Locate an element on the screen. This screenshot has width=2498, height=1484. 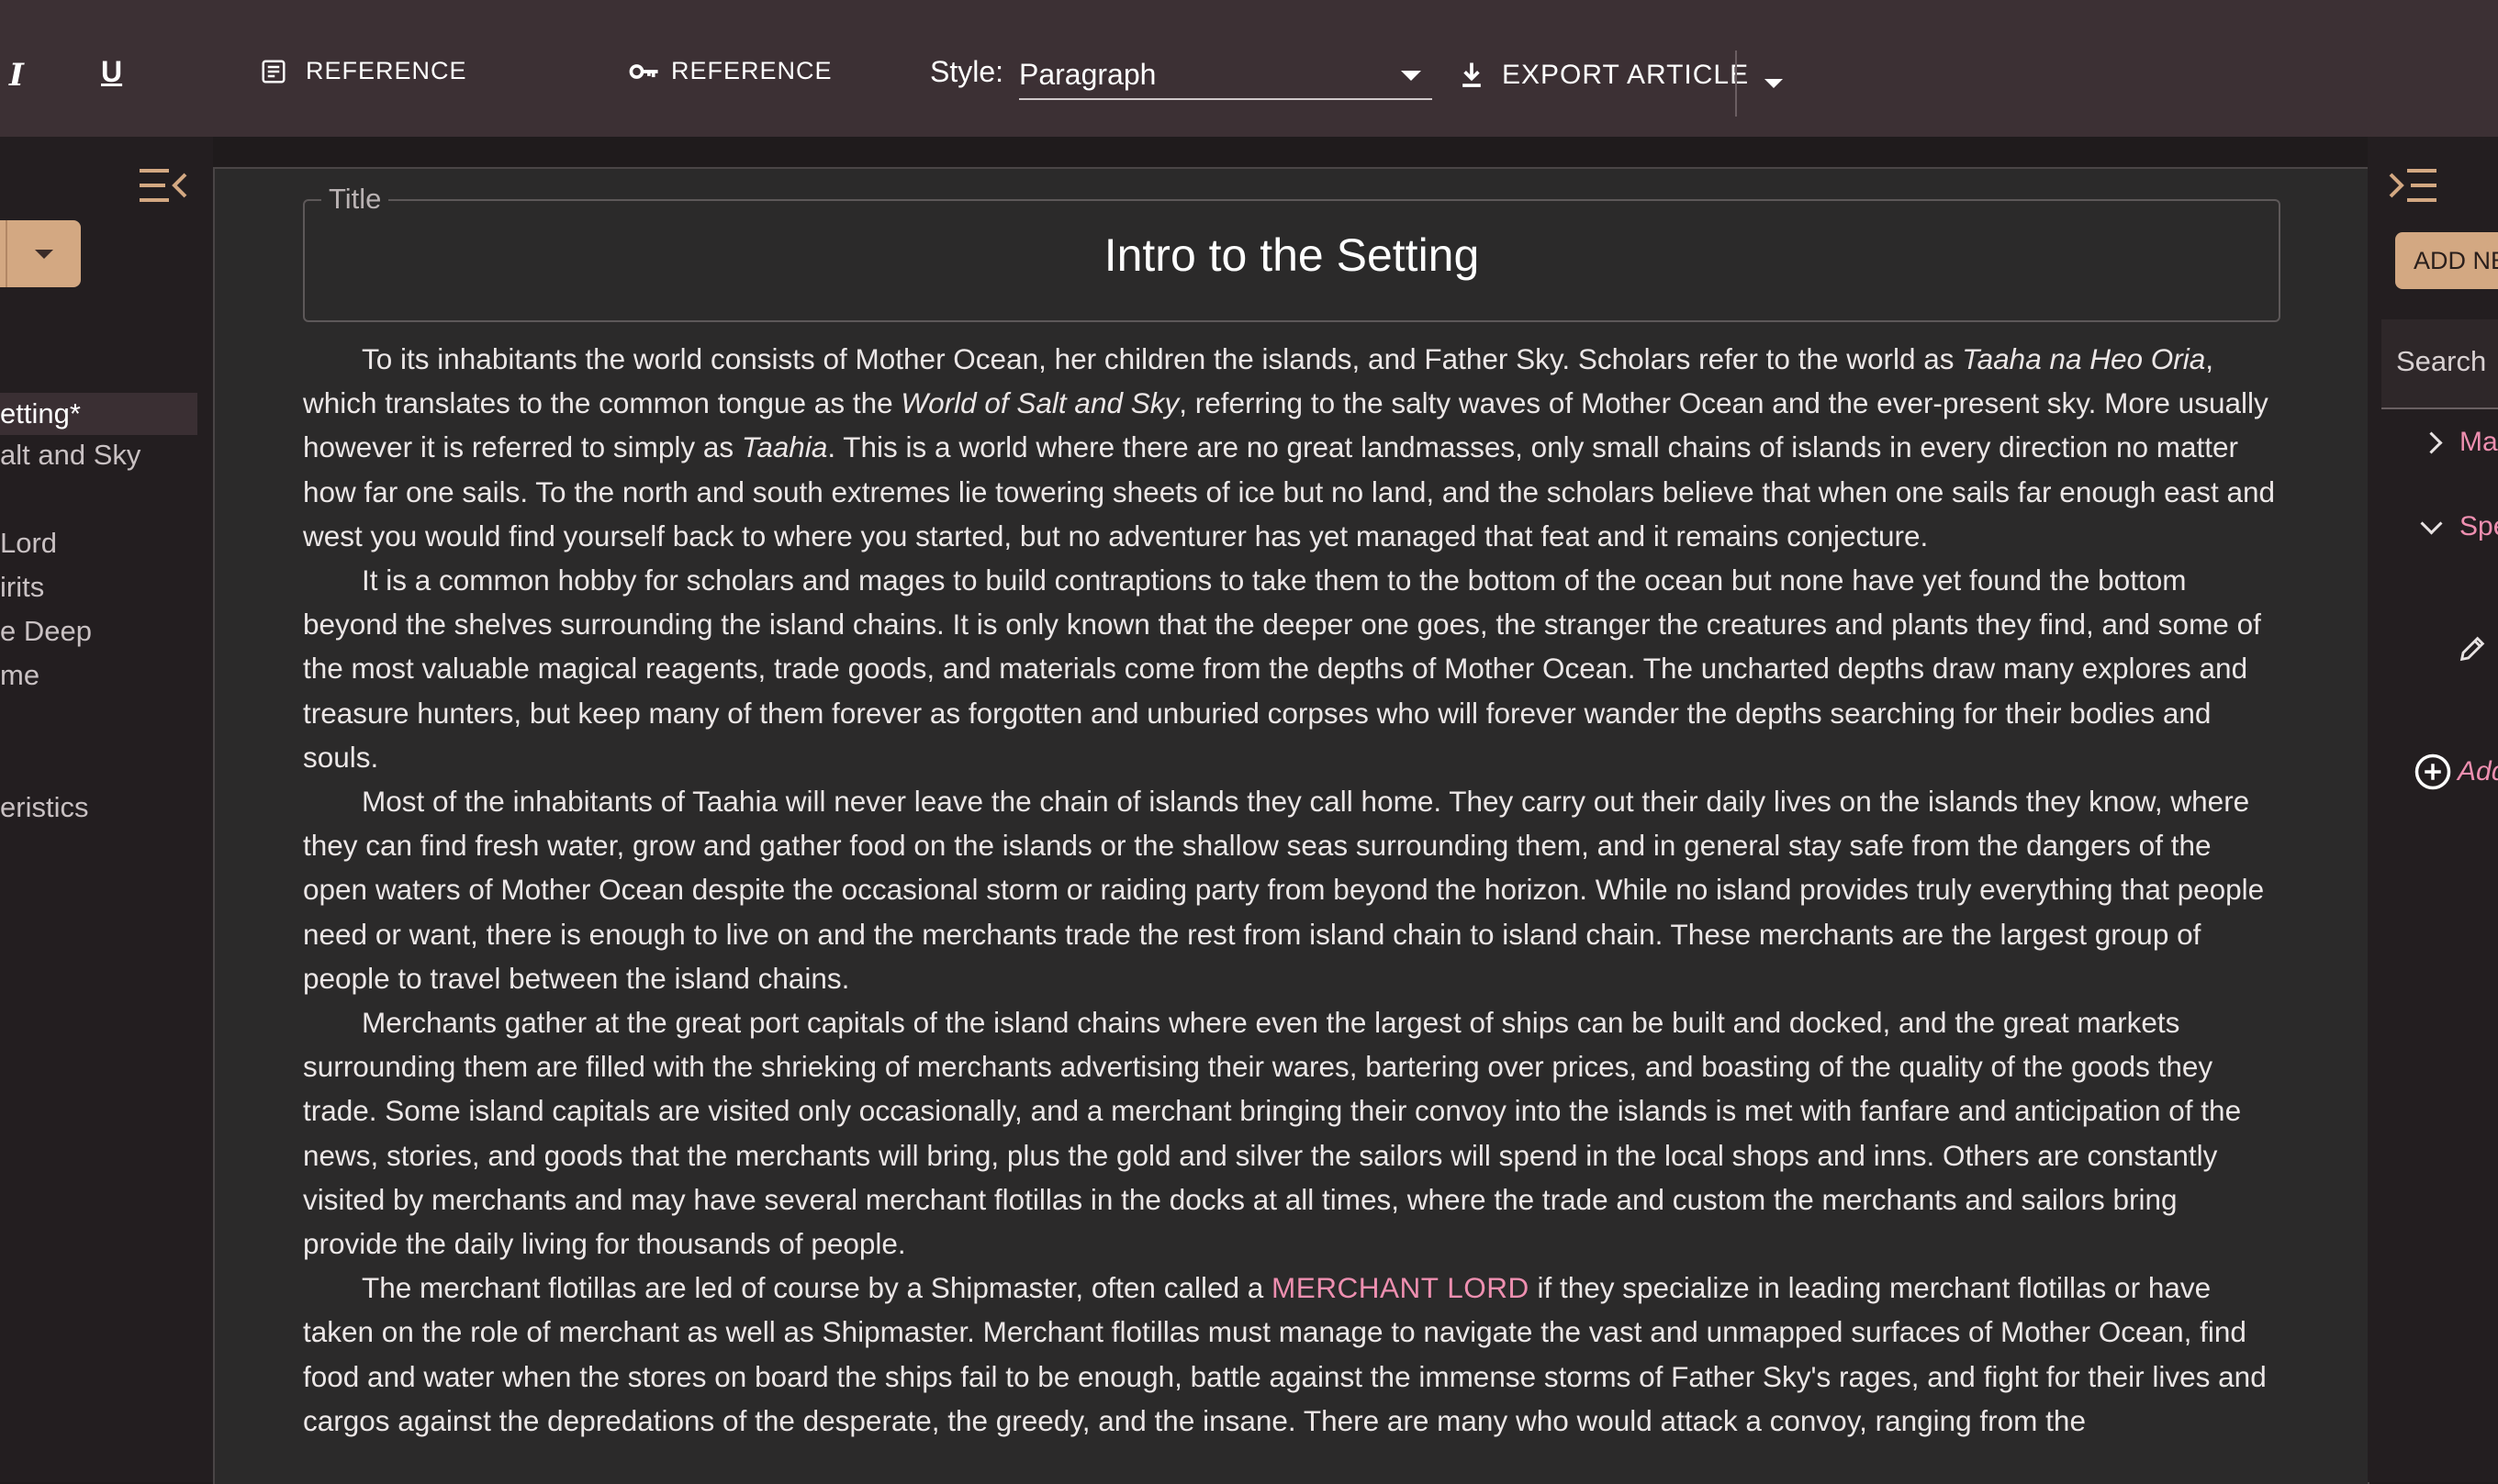
search-field is located at coordinates (2439, 364).